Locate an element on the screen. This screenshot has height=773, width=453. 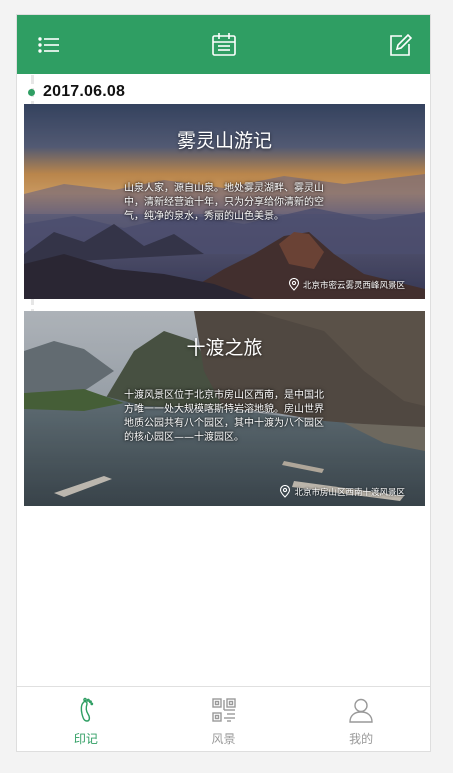
tab-imprint: 印记 is located at coordinates (86, 719).